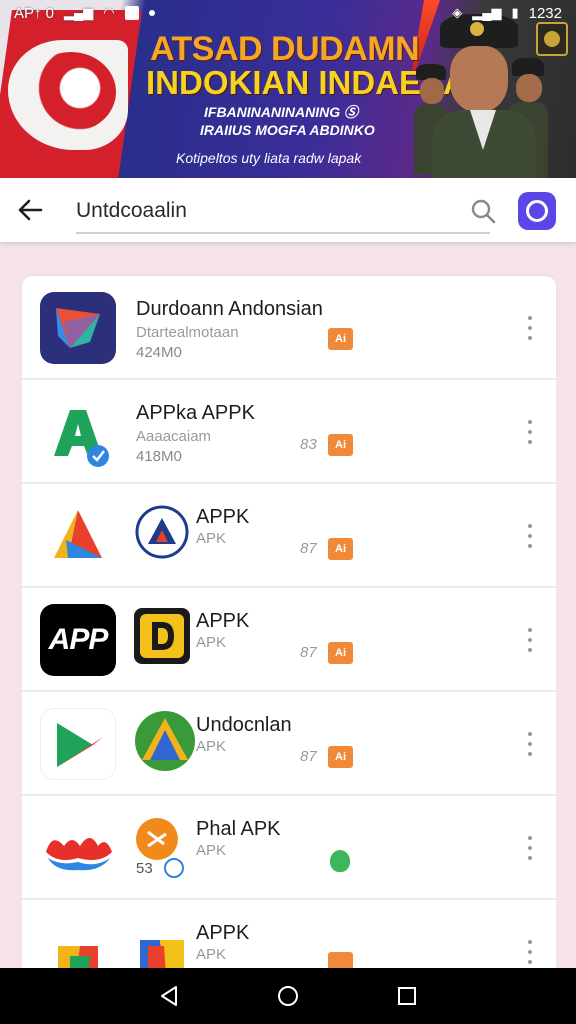 The width and height of the screenshot is (576, 1024). What do you see at coordinates (174, 436) in the screenshot?
I see `app-subtitle: Aaaacaiam` at bounding box center [174, 436].